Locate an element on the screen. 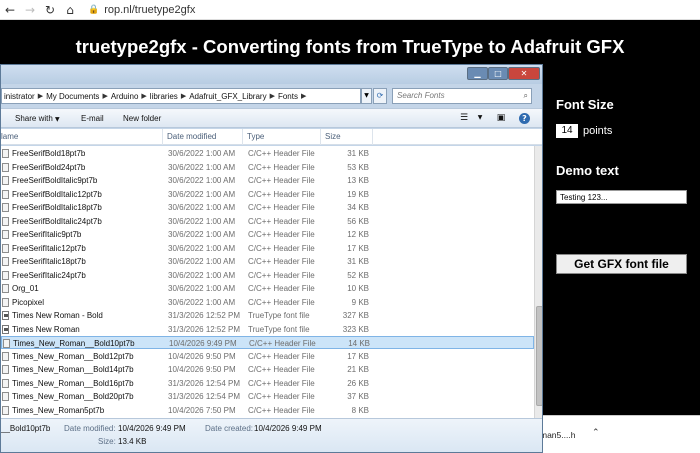  file-size: 14 KB is located at coordinates (359, 343).